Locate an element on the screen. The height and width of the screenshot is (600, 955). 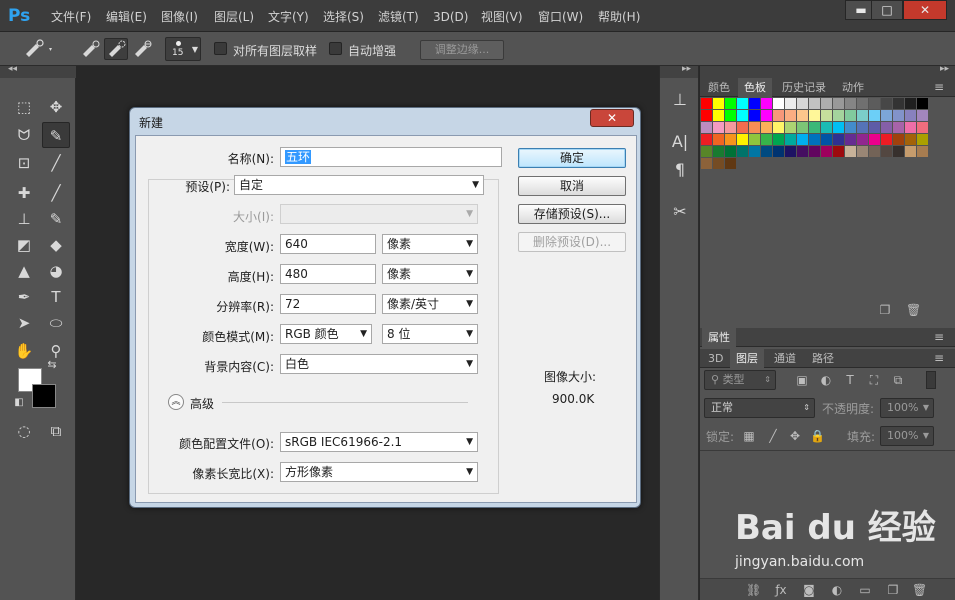
pen-tool-icon: ✒ is located at coordinates (24, 297).